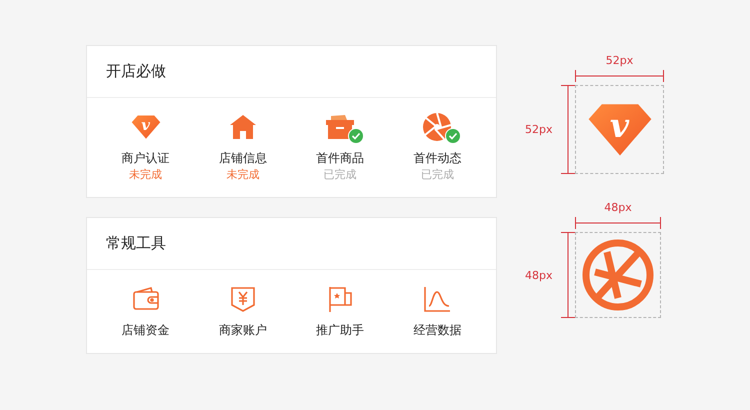 The height and width of the screenshot is (410, 750). Describe the element at coordinates (618, 275) in the screenshot. I see `compass-icon` at that location.